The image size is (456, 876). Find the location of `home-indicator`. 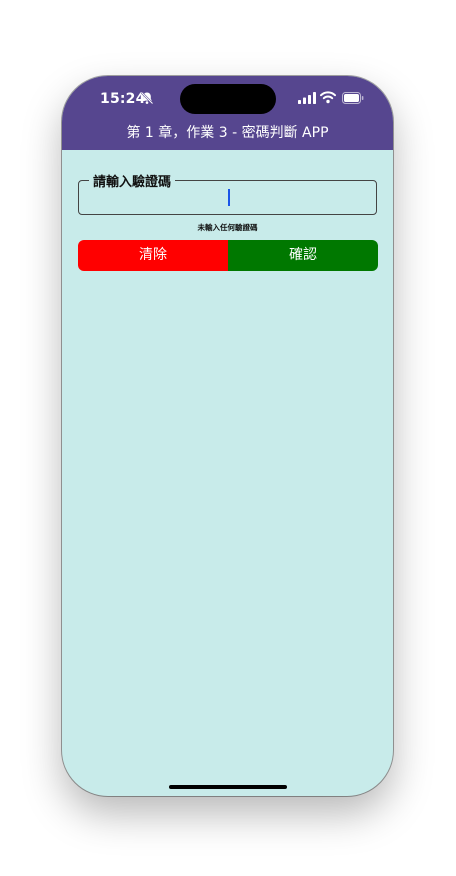

home-indicator is located at coordinates (228, 787).